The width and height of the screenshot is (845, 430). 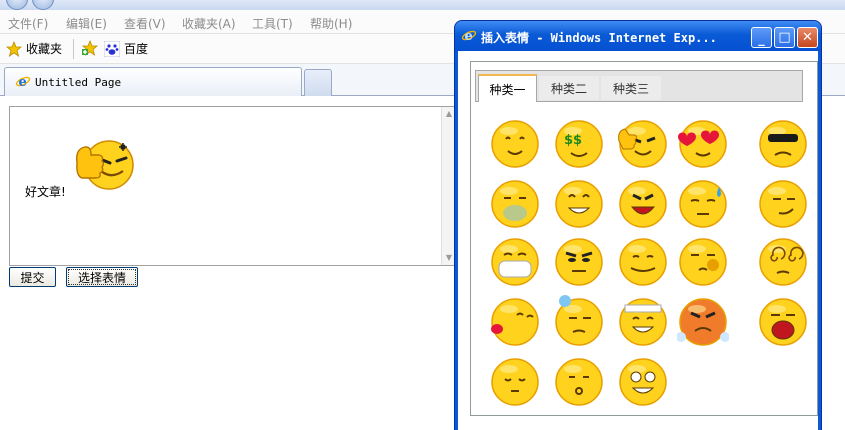 I want to click on favorites-separator, so click(x=73, y=49).